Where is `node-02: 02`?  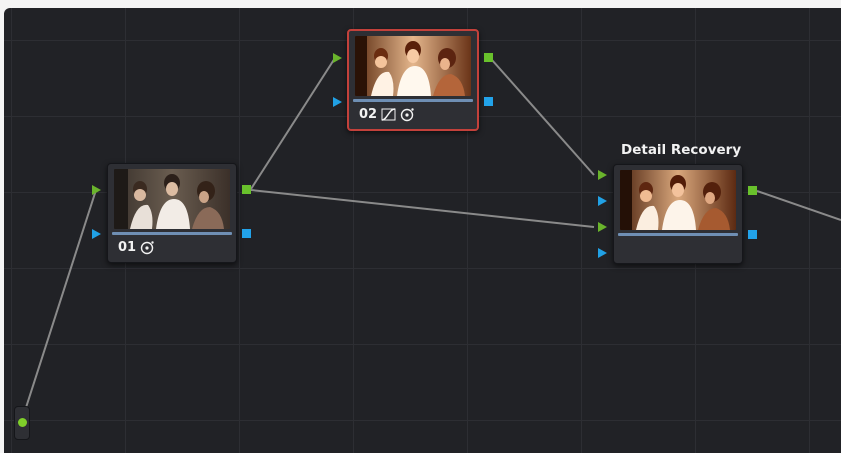
node-02: 02 is located at coordinates (413, 80).